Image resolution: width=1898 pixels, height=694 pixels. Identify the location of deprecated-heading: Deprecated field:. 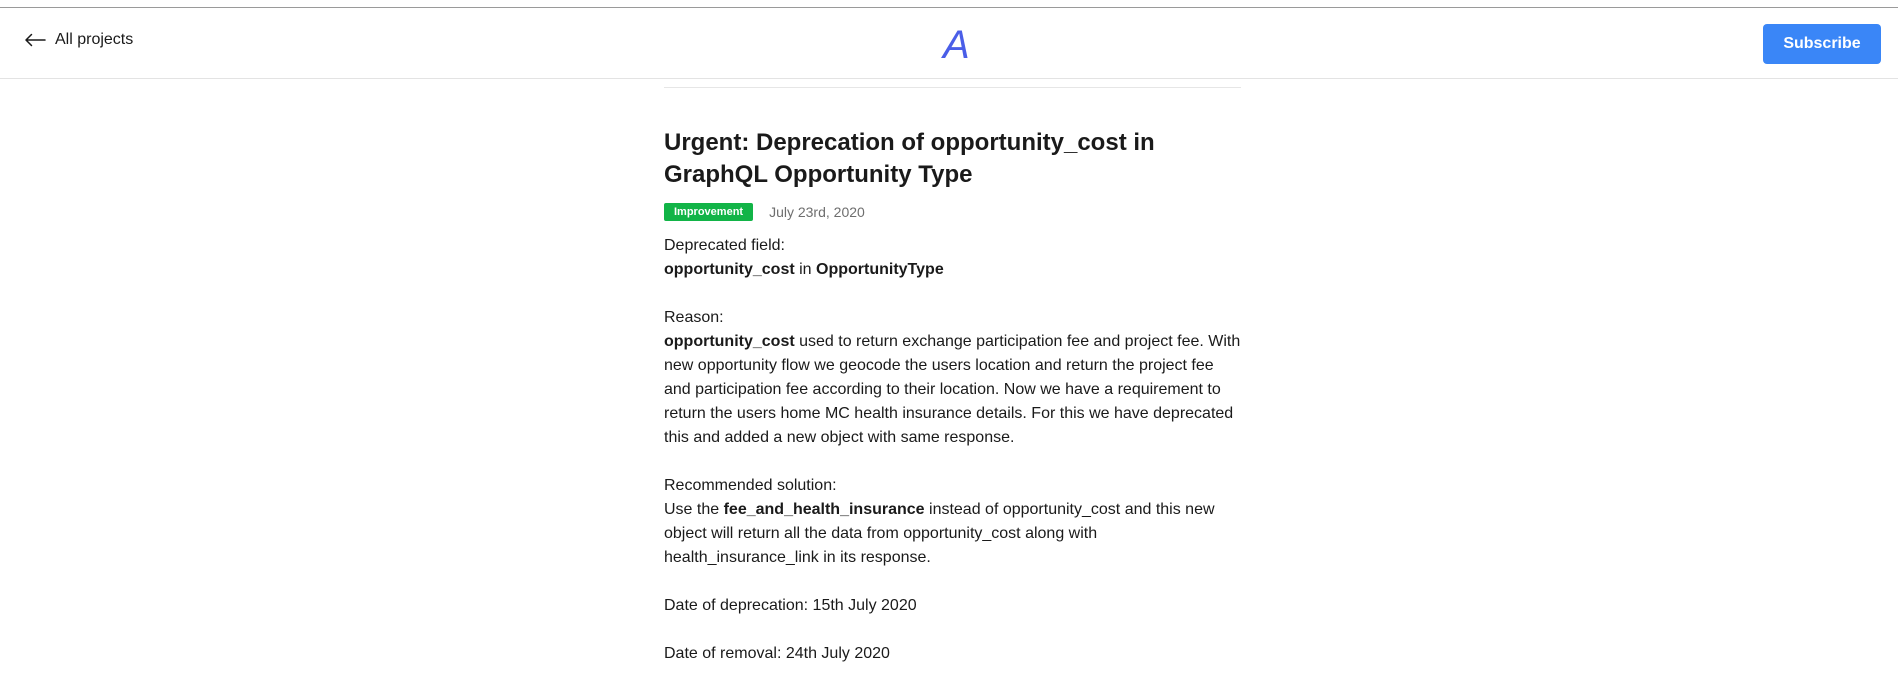
(724, 245).